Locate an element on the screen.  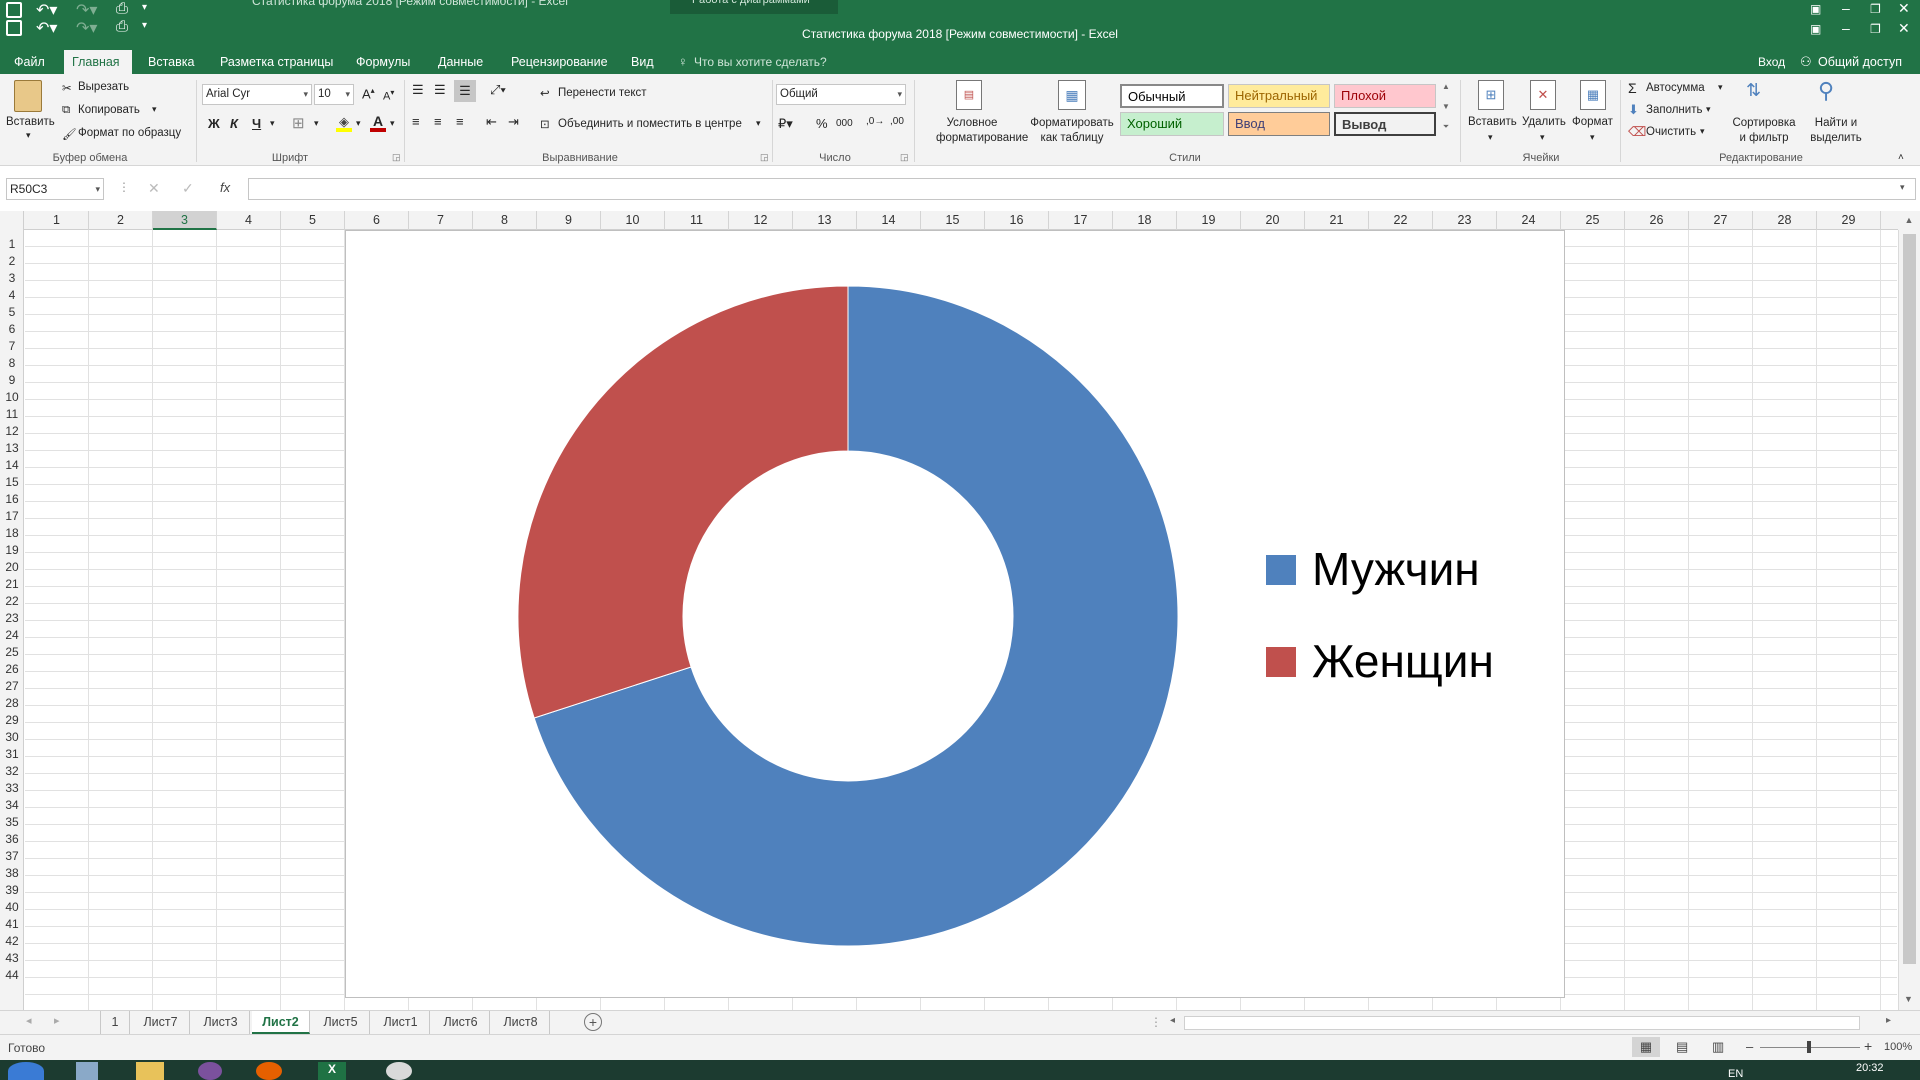
print-preview-icon: ⎙ is located at coordinates (122, 8).